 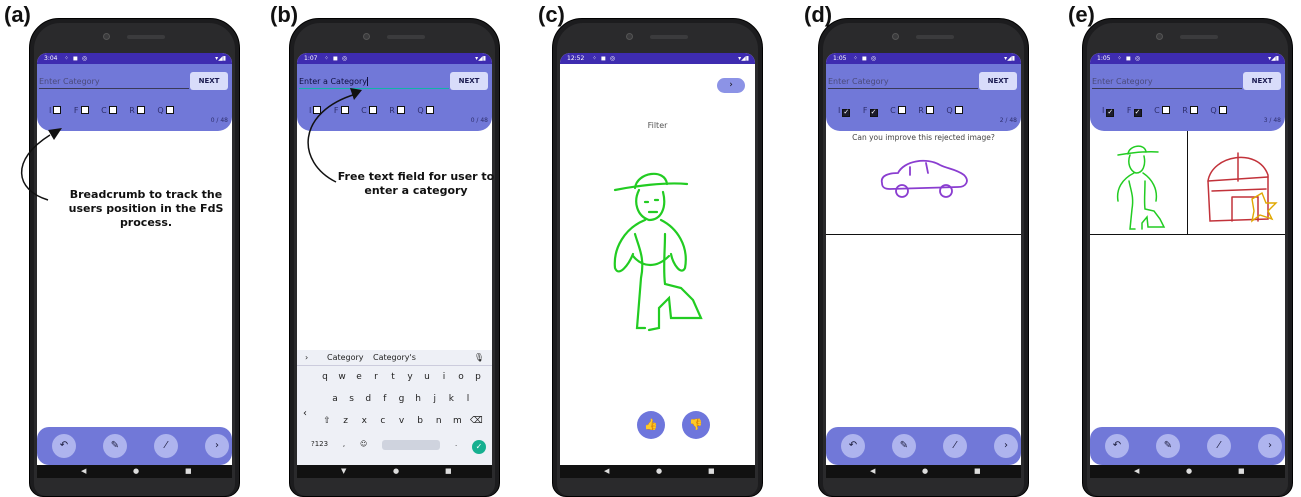 I want to click on key-l: l, so click(x=468, y=399).